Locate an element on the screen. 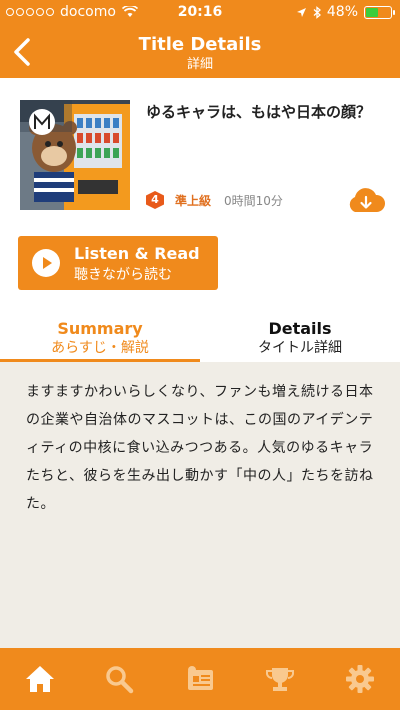  tab-summary-sublabel: あらすじ・解説 is located at coordinates (100, 348).